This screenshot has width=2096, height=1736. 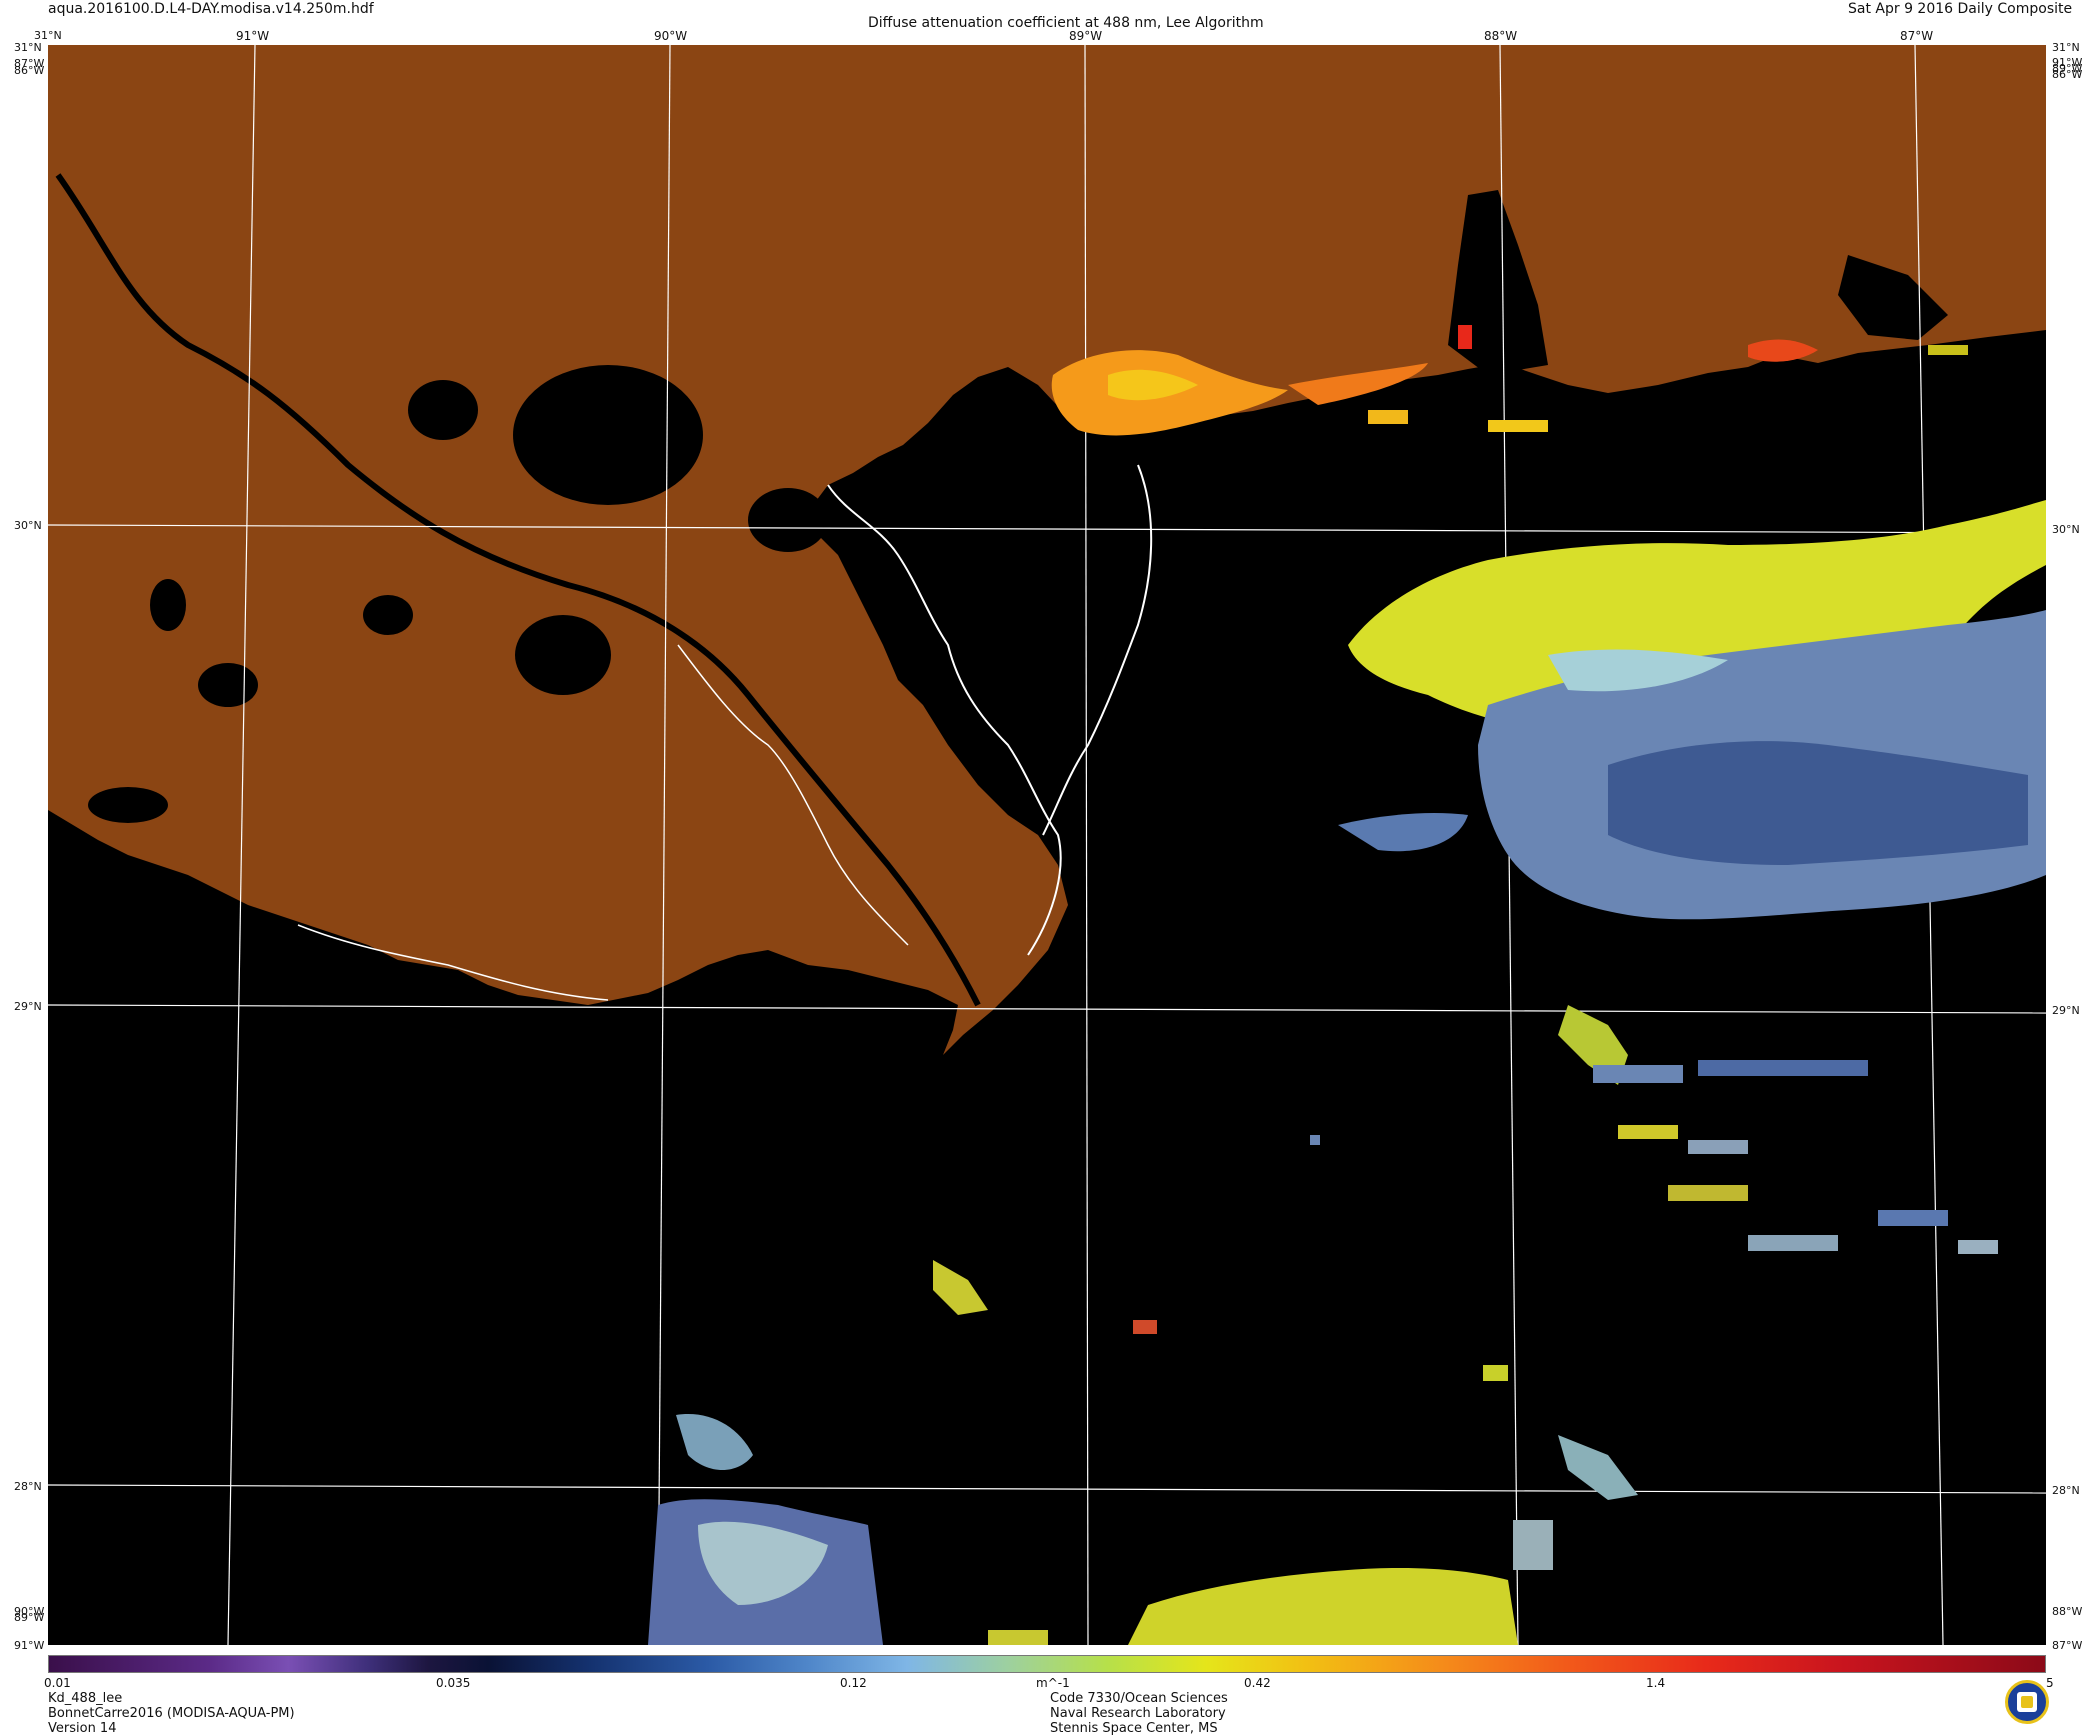 I want to click on colorbar-unit: m^-1, so click(x=1053, y=1683).